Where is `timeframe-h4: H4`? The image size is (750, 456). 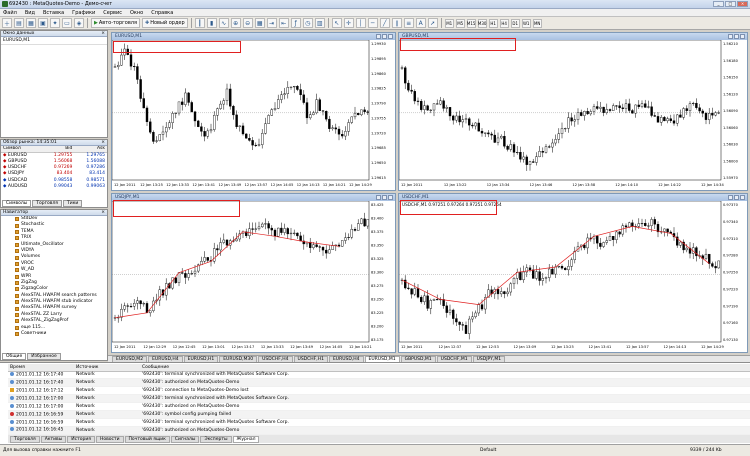
timeframe-h4: H4 is located at coordinates (504, 23).